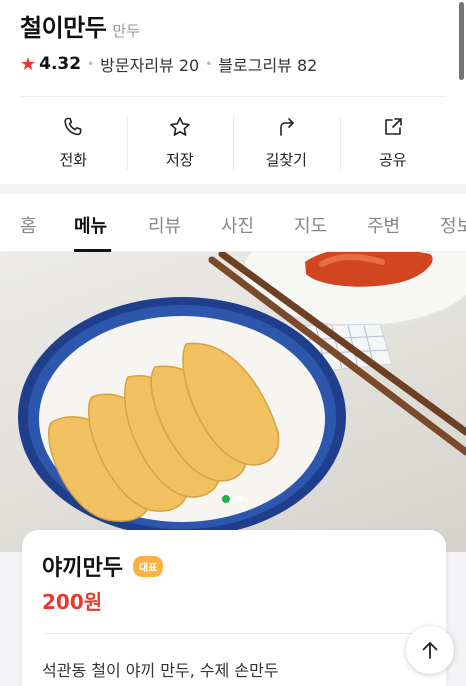 This screenshot has height=686, width=466. What do you see at coordinates (267, 64) in the screenshot?
I see `blog-reviews-link: 블로그리뷰 82` at bounding box center [267, 64].